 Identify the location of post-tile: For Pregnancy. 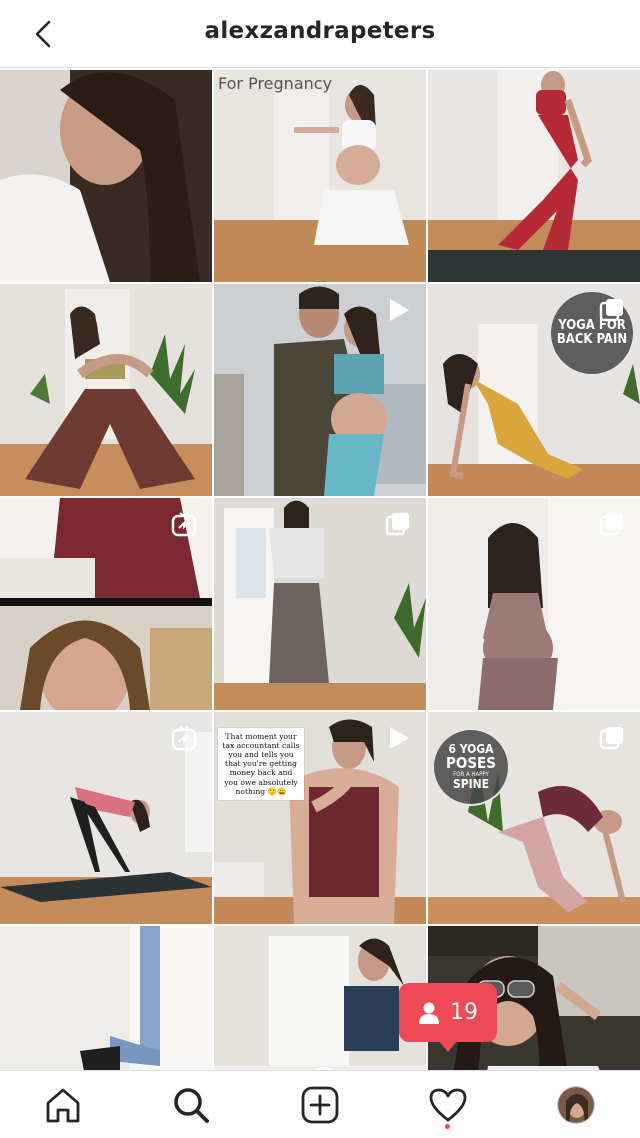
(320, 176).